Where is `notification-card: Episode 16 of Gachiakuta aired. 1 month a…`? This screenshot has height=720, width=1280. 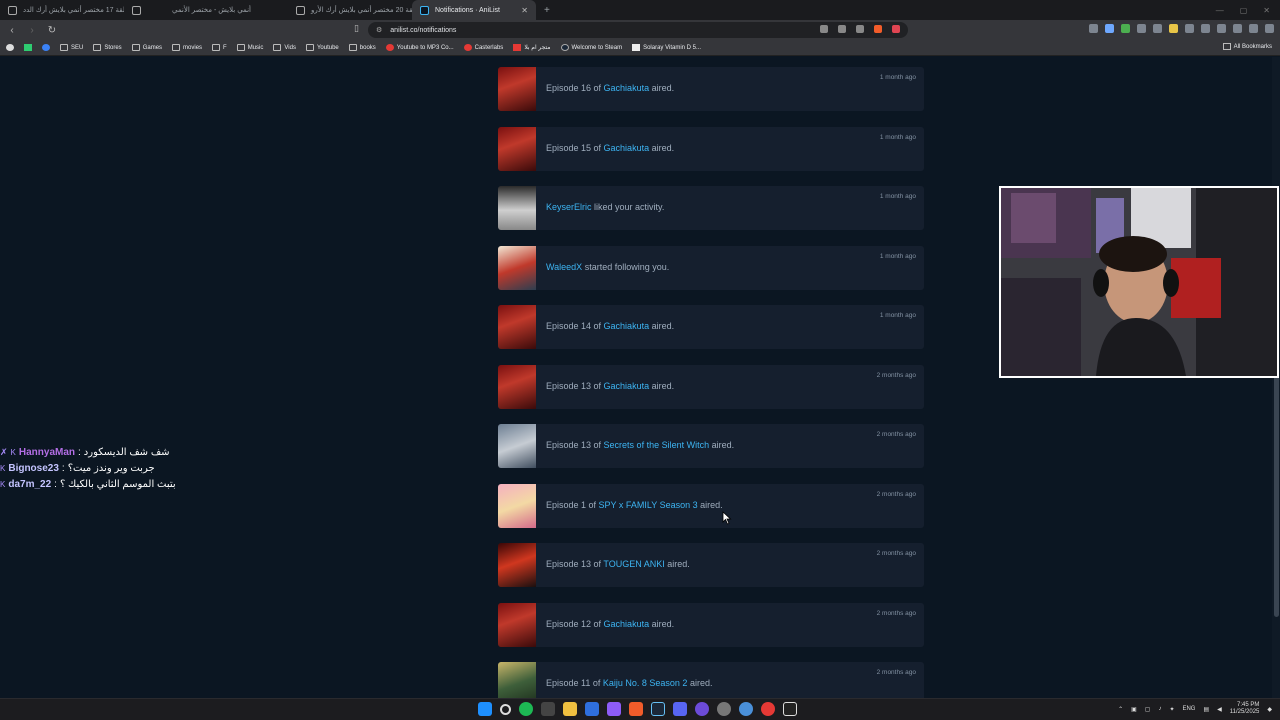 notification-card: Episode 16 of Gachiakuta aired. 1 month a… is located at coordinates (711, 89).